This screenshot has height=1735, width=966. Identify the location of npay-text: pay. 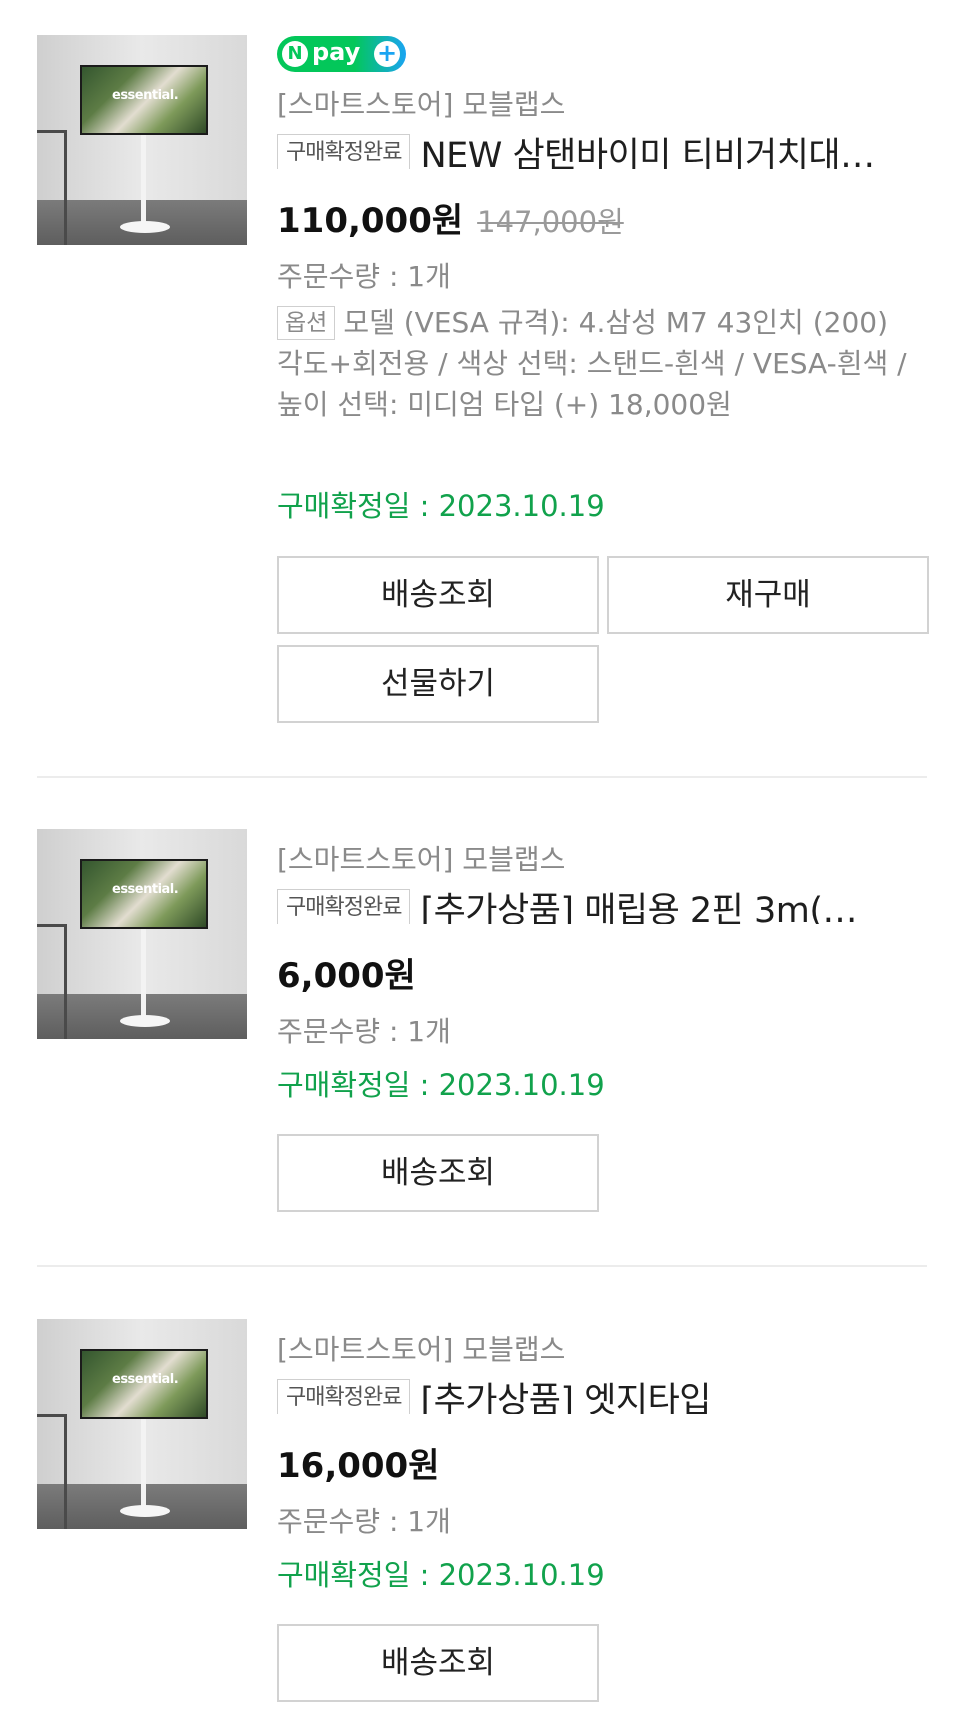
(336, 52).